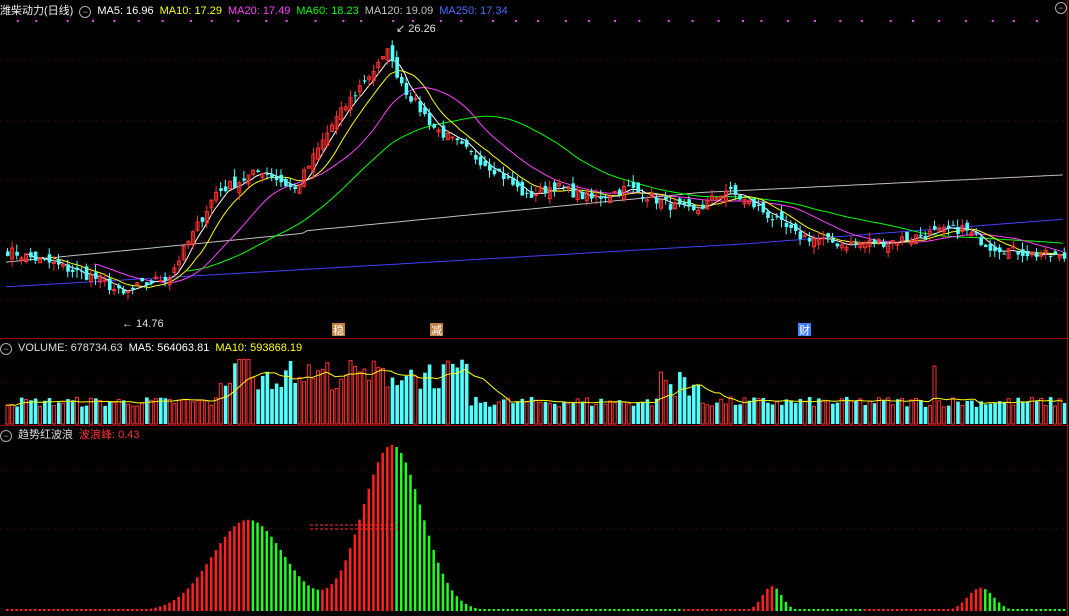  I want to click on volume-ma5-label: MA5: 564063.81, so click(169, 348).